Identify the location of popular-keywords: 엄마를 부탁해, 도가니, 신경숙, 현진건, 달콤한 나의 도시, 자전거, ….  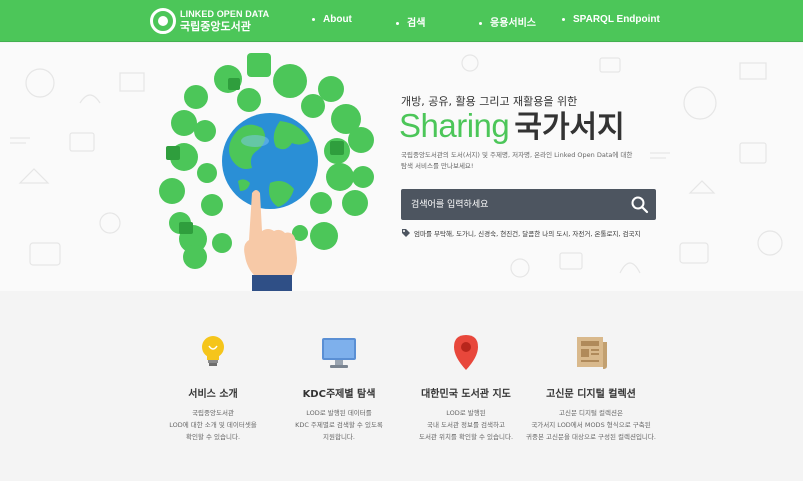
(521, 233).